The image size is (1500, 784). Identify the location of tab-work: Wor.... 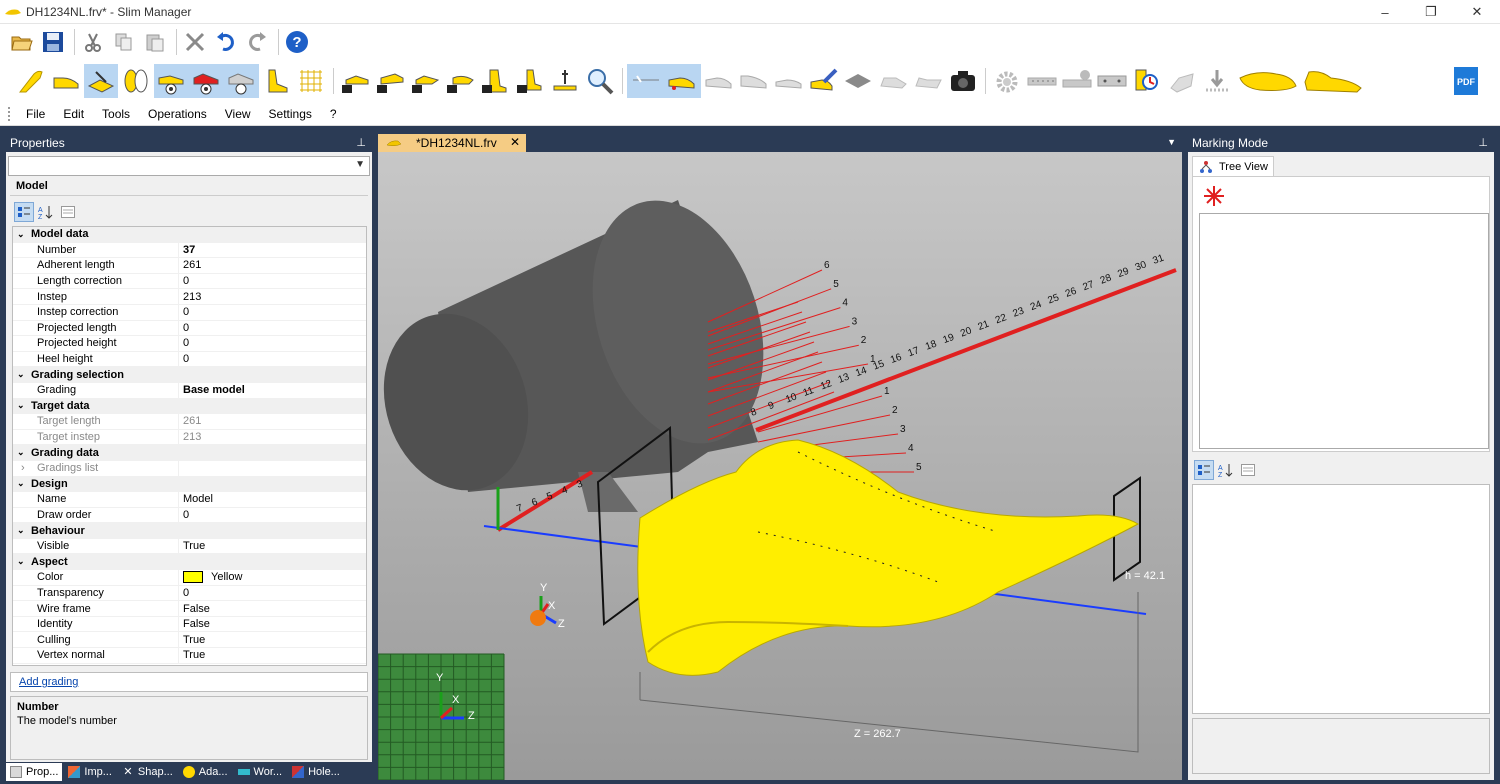
(260, 772).